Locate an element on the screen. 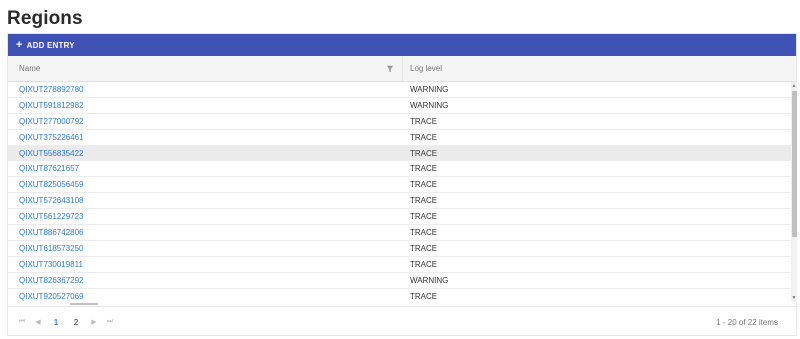  column-header-name: Name is located at coordinates (205, 68).